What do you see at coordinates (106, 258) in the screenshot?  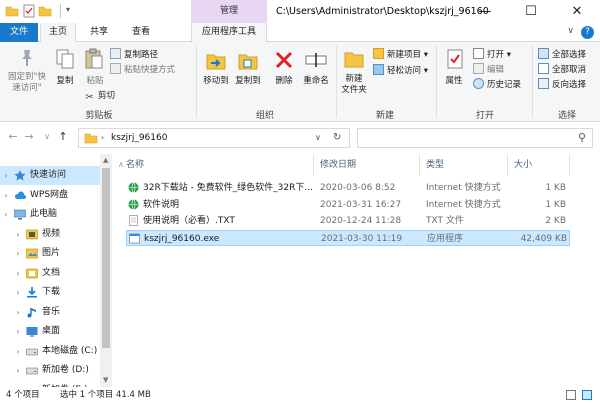 I see `nav-scroll-thumb` at bounding box center [106, 258].